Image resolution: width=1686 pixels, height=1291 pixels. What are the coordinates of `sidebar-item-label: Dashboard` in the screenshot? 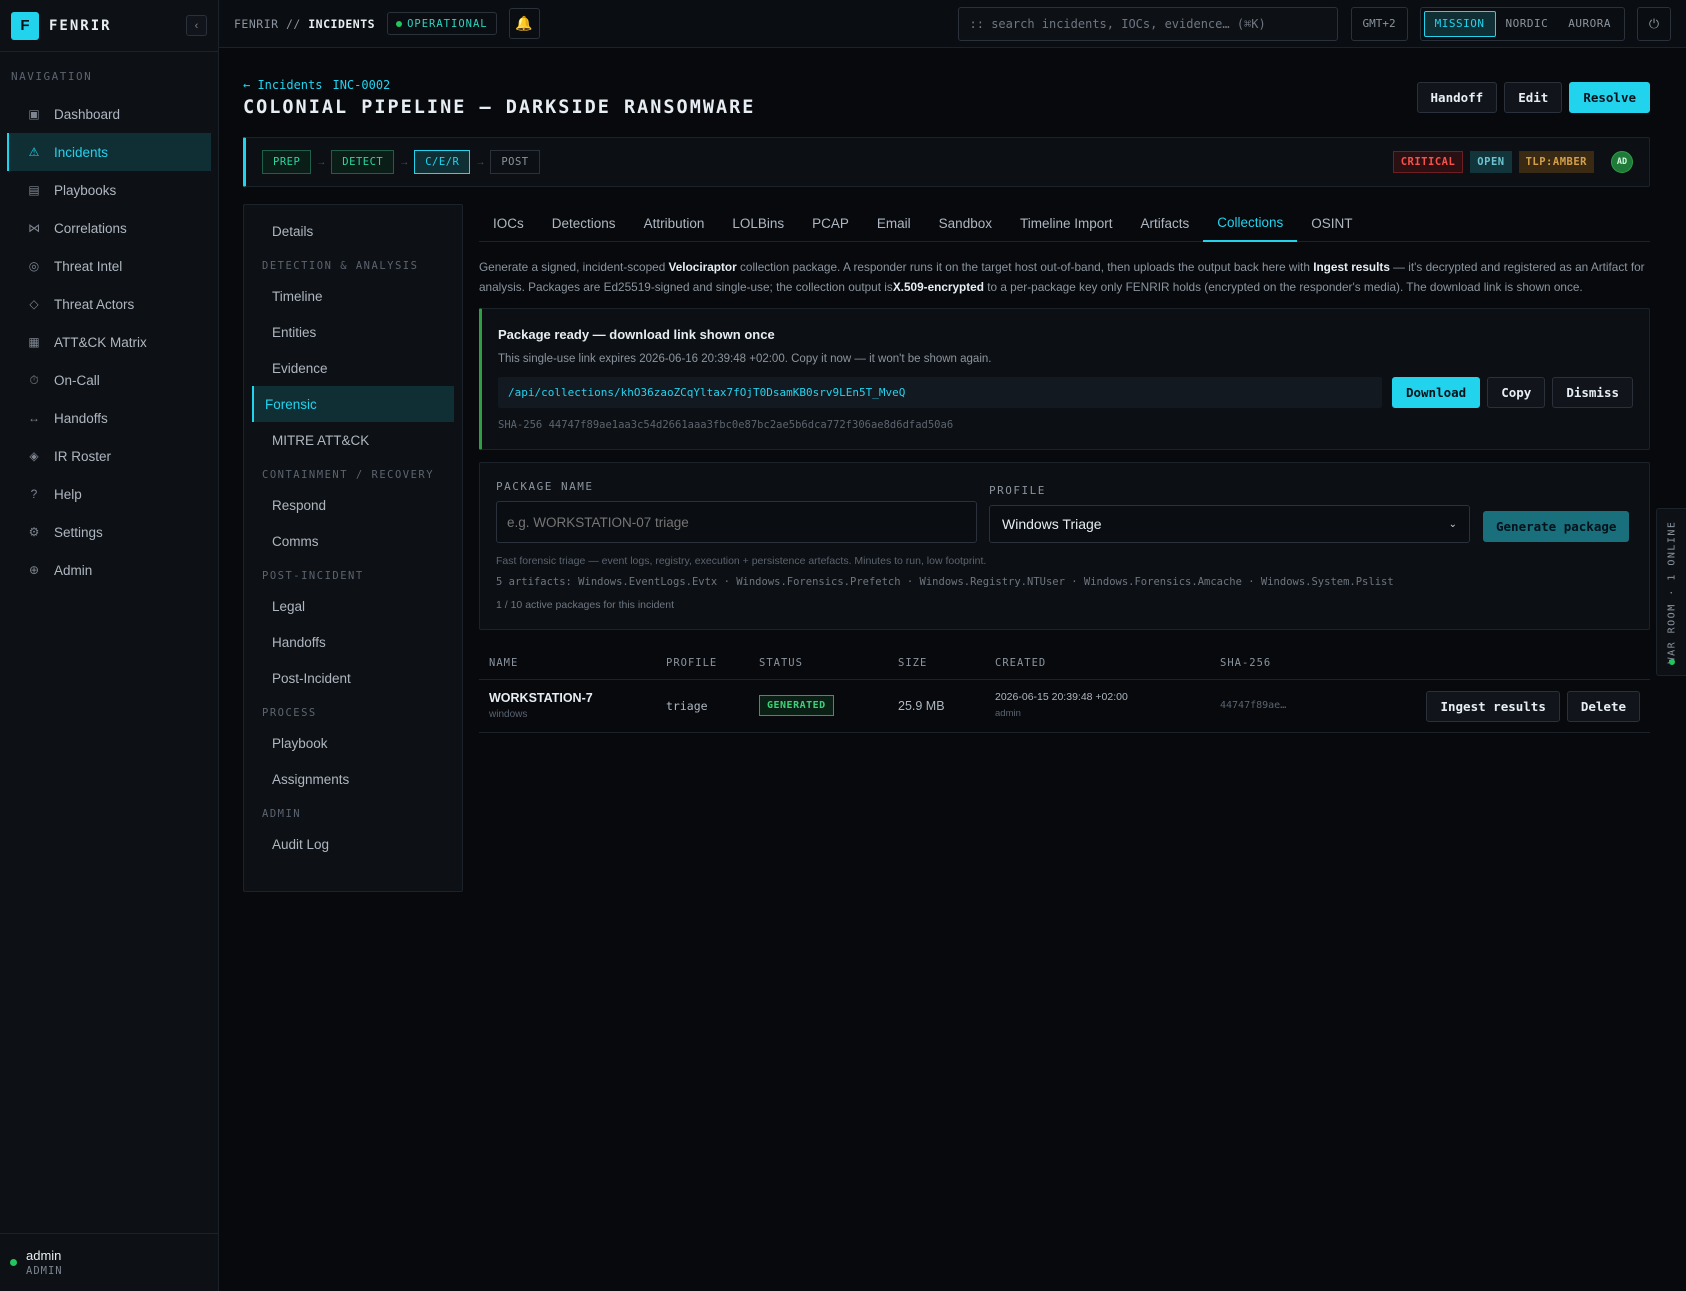 It's located at (87, 114).